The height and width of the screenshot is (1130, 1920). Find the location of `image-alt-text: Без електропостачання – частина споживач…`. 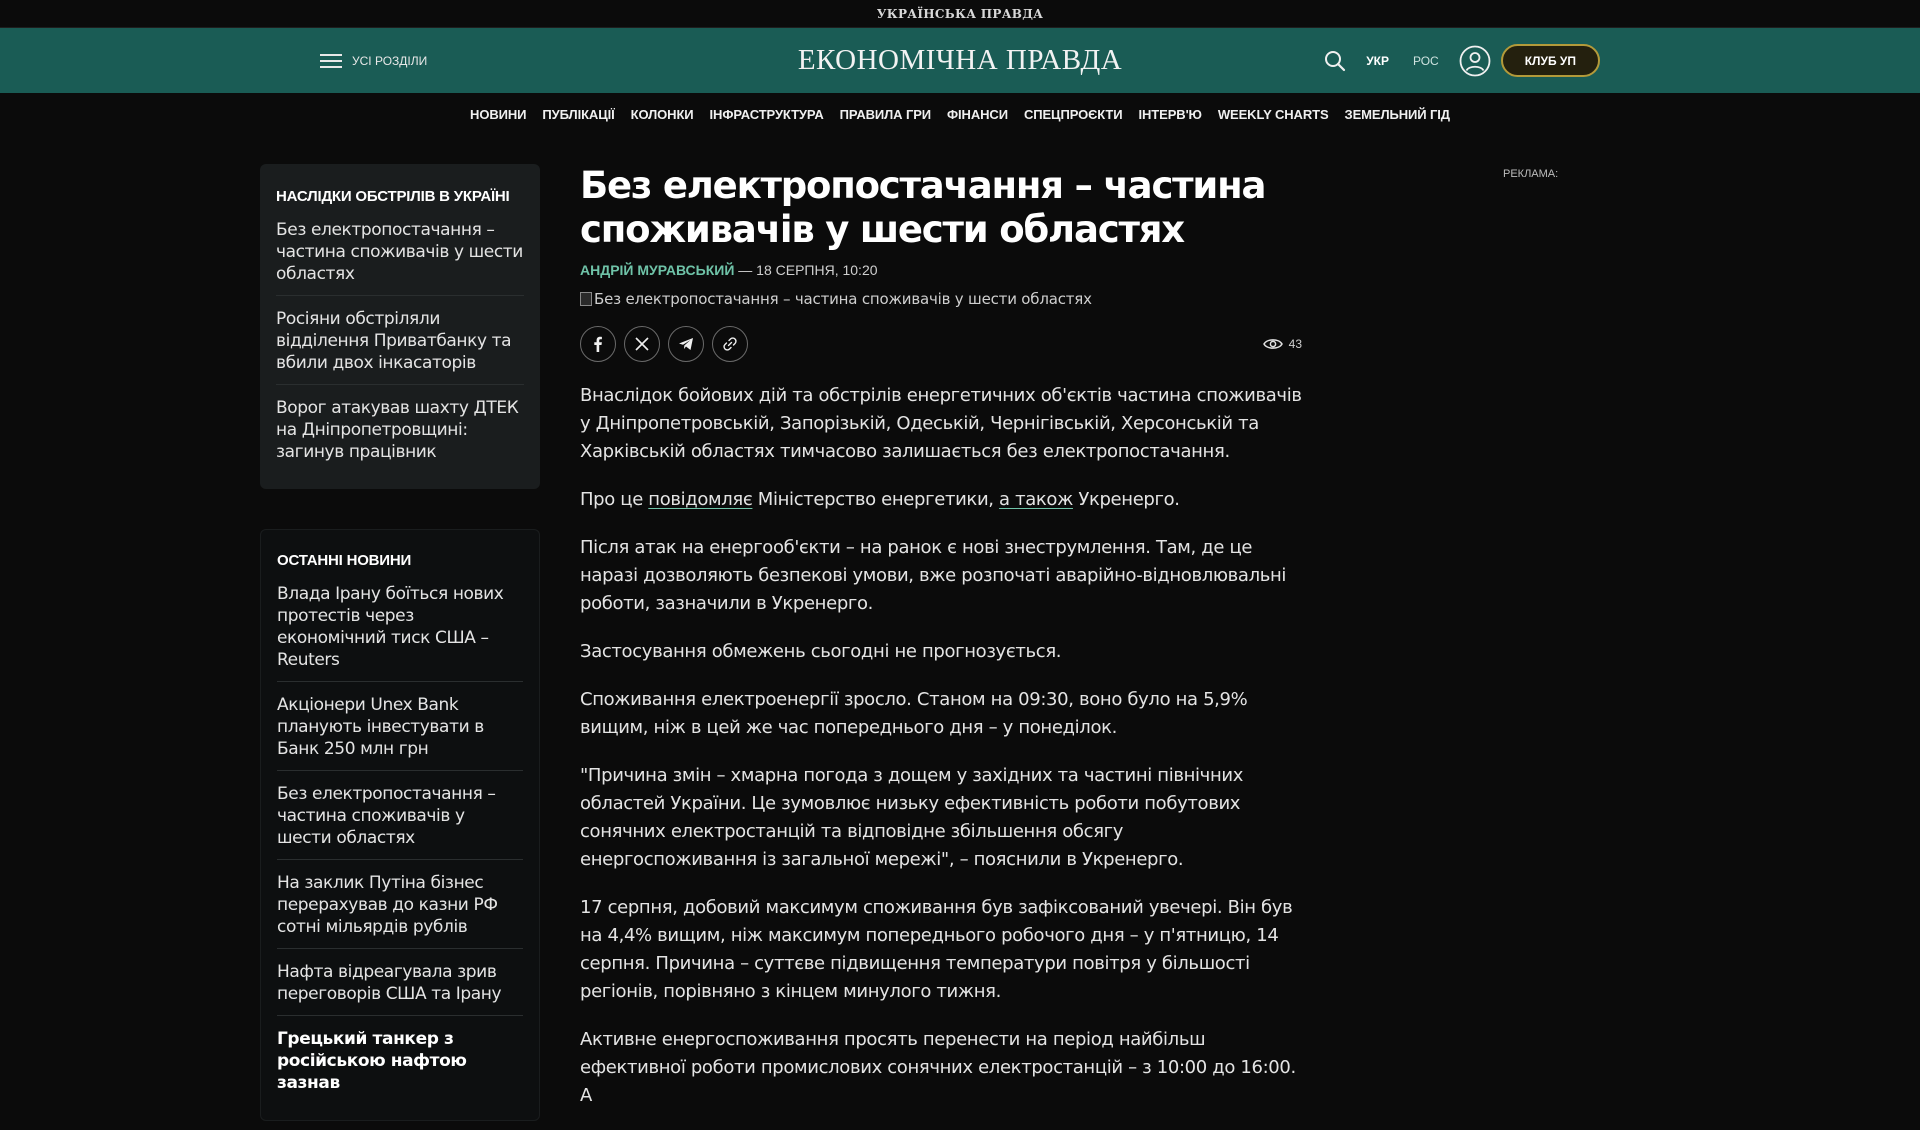

image-alt-text: Без електропостачання – частина споживач… is located at coordinates (843, 299).